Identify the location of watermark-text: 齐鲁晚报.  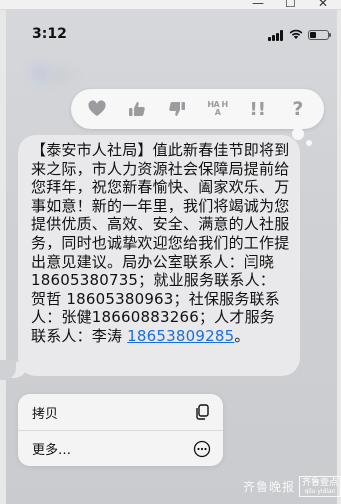
(269, 487).